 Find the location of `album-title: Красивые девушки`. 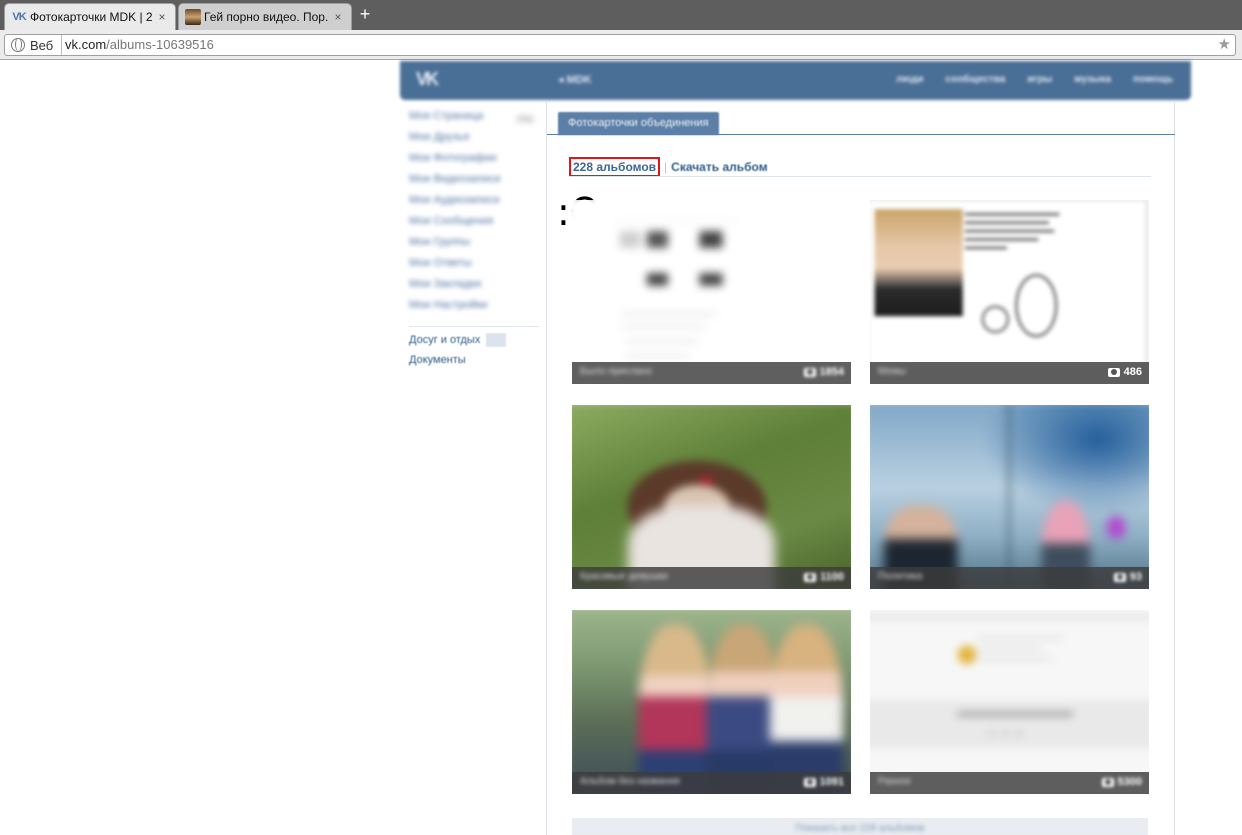

album-title: Красивые девушки is located at coordinates (624, 576).